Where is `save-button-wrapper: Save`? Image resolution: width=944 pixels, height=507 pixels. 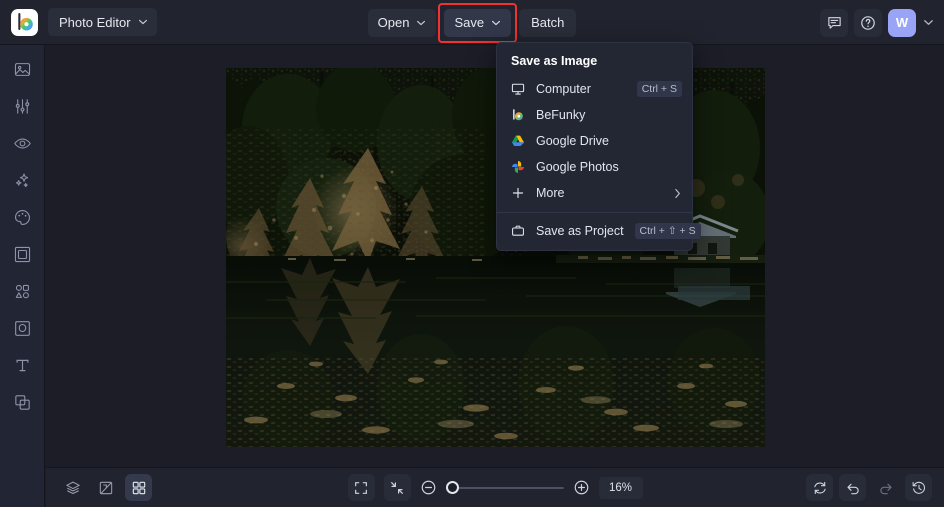 save-button-wrapper: Save is located at coordinates (478, 22).